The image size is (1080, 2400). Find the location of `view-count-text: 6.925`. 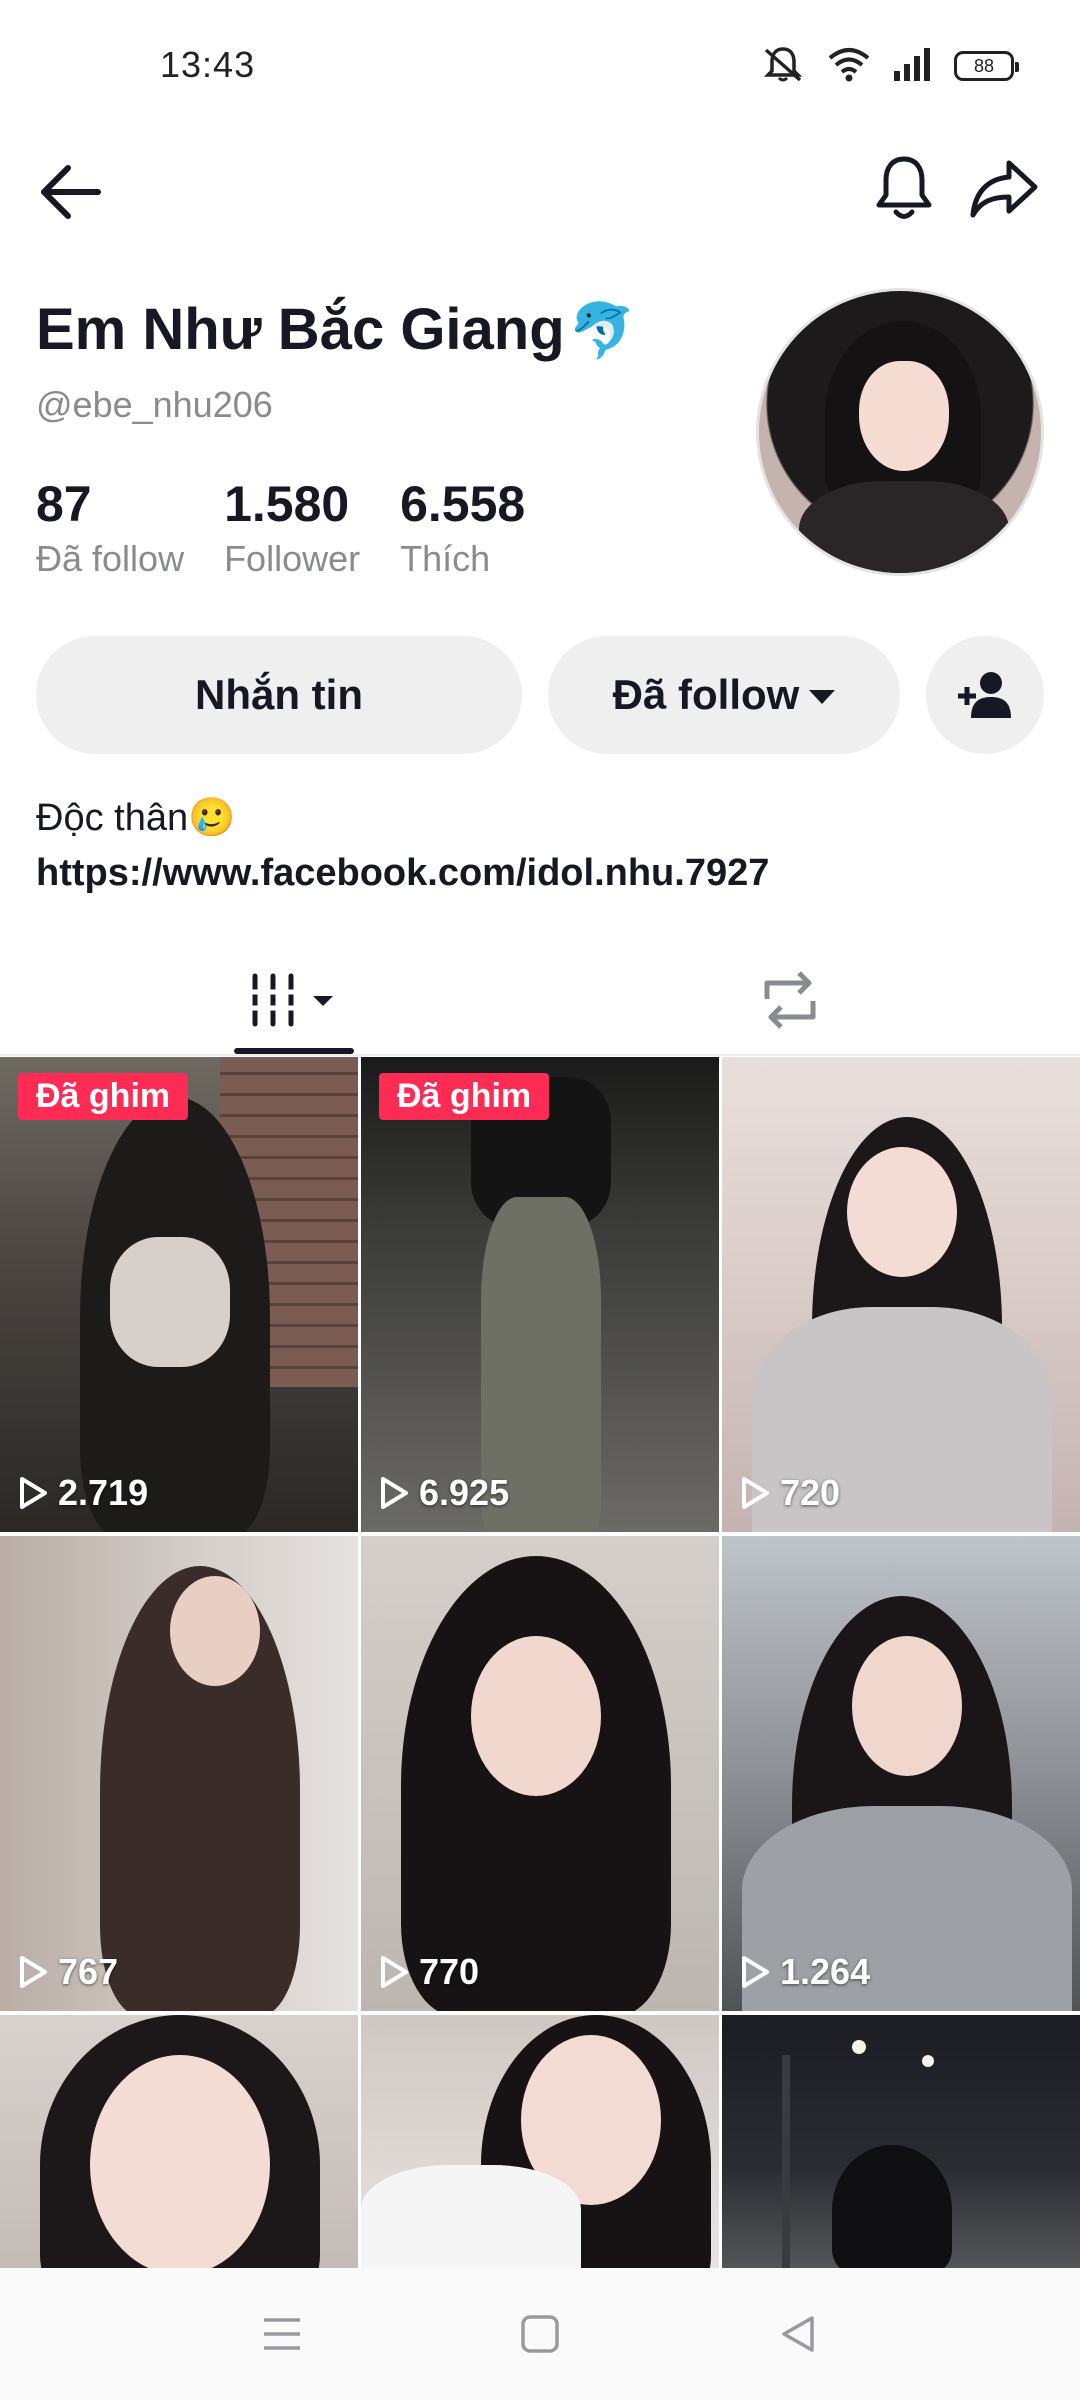

view-count-text: 6.925 is located at coordinates (464, 1492).